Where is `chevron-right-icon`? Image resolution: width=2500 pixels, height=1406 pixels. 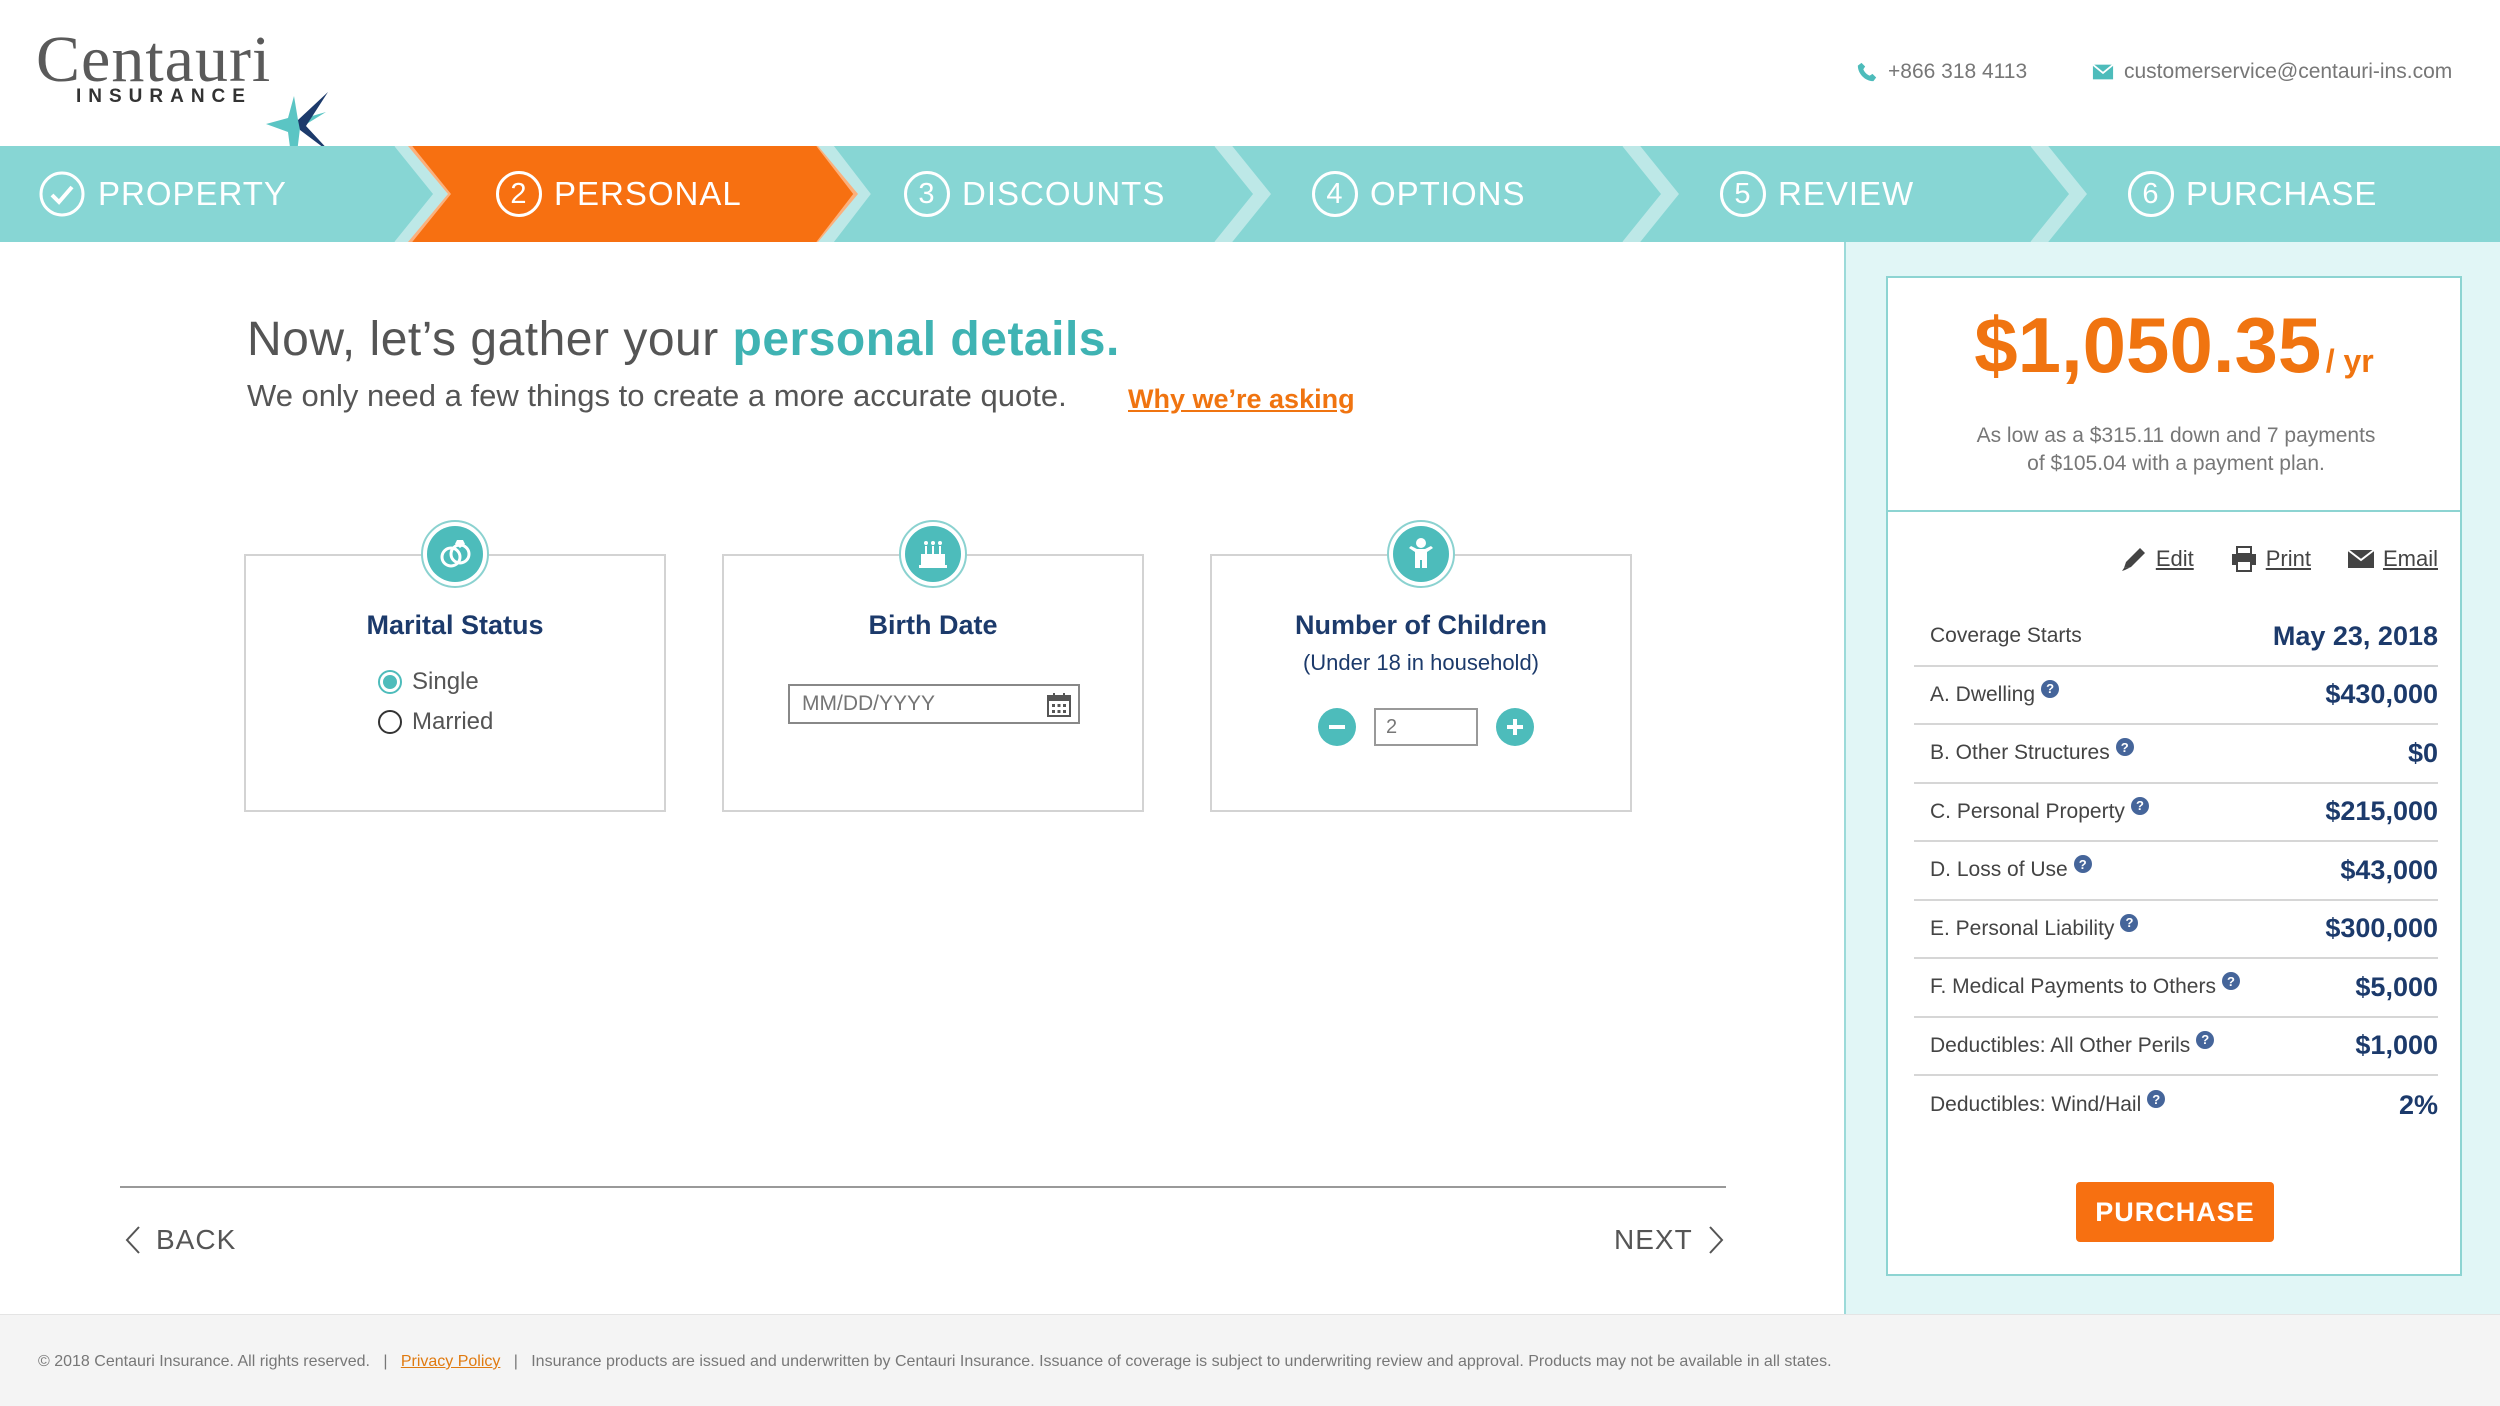
chevron-right-icon is located at coordinates (1716, 1240).